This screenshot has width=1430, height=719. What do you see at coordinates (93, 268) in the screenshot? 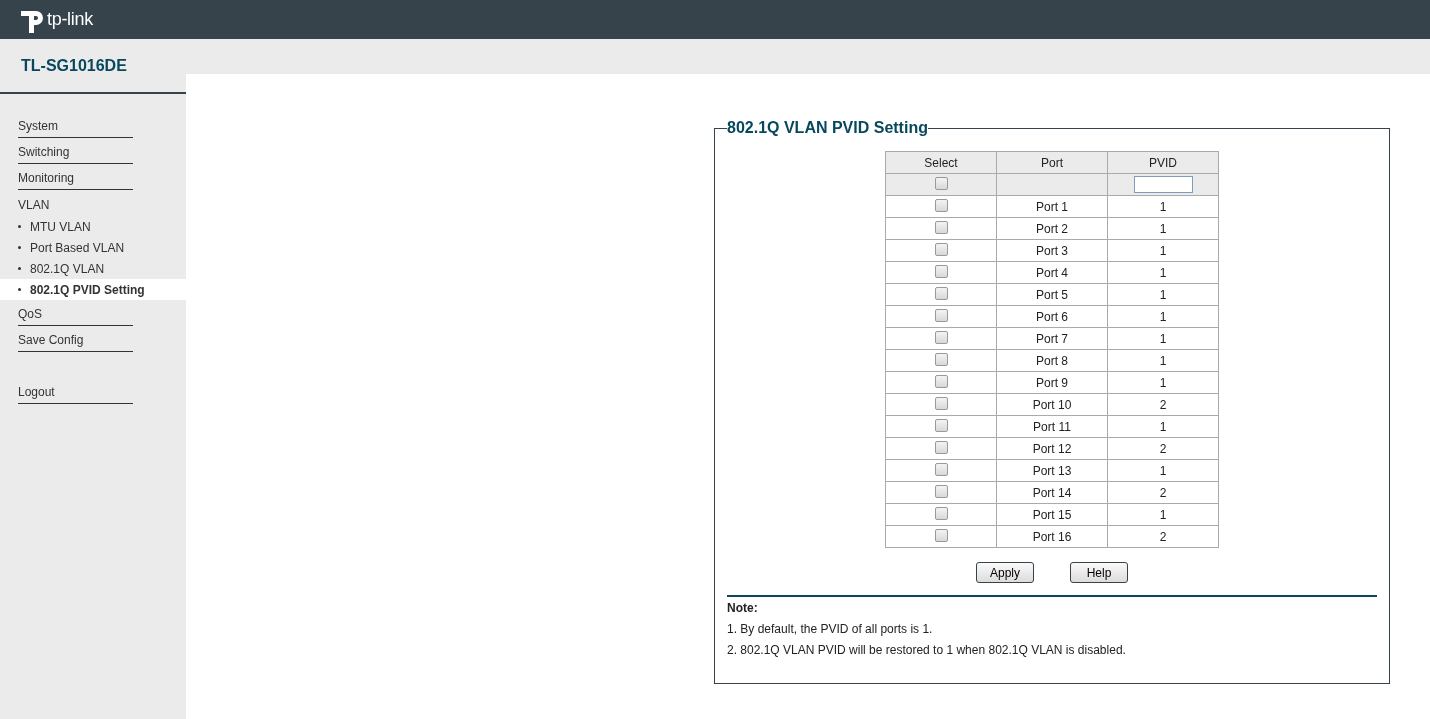
I see `sidebar-subitem: 802.1Q VLAN` at bounding box center [93, 268].